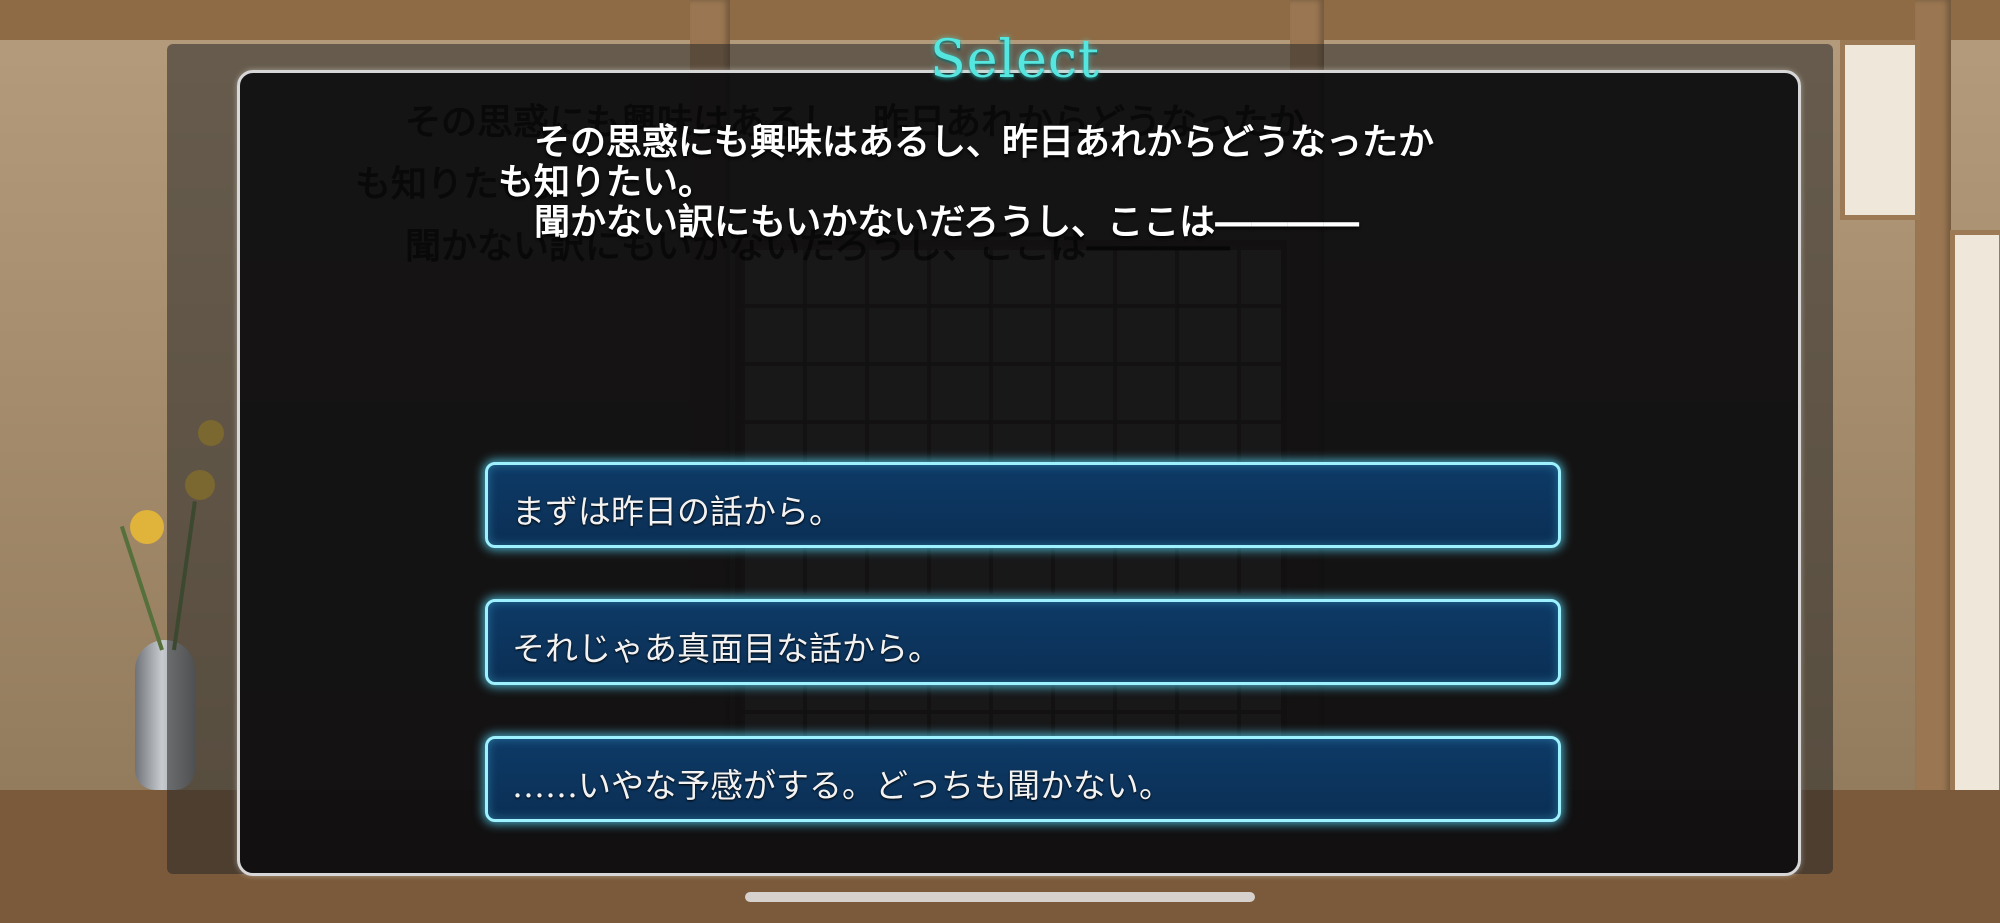 The width and height of the screenshot is (2000, 923). What do you see at coordinates (1015, 60) in the screenshot?
I see `dialog-title: Select` at bounding box center [1015, 60].